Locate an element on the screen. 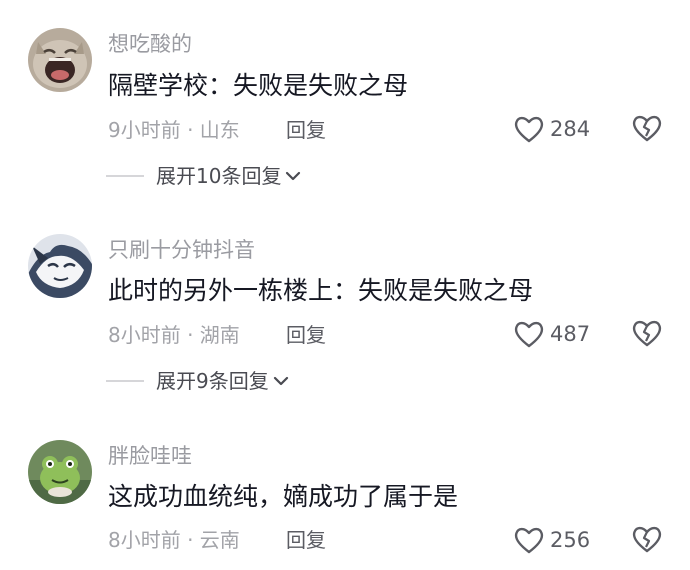 This screenshot has width=690, height=570. expand-replies-label: 展开10条回复 is located at coordinates (219, 176).